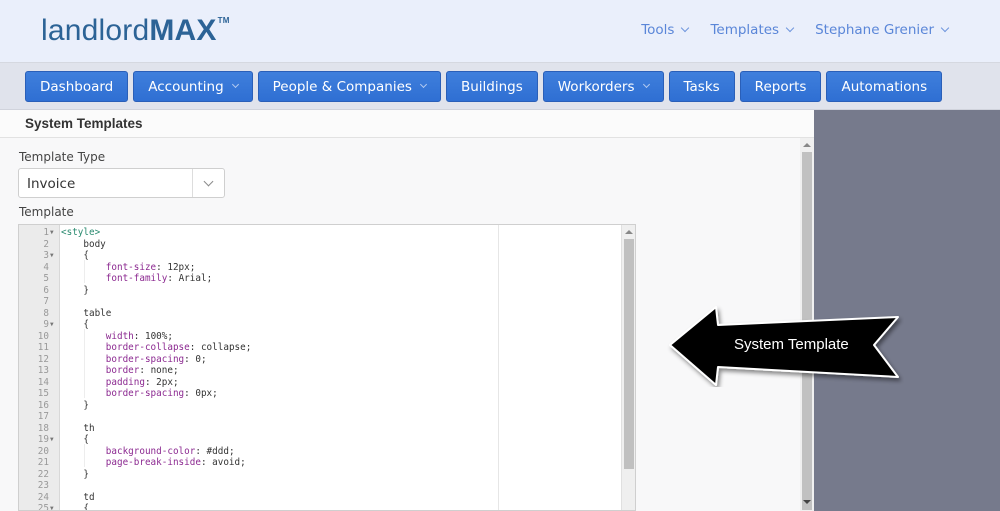 This screenshot has width=1000, height=511. Describe the element at coordinates (327, 360) in the screenshot. I see `code-line: 12 border-spacing: 0;` at that location.